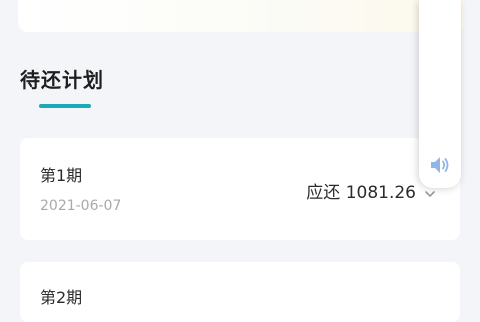  I want to click on period-label: 第2期, so click(61, 297).